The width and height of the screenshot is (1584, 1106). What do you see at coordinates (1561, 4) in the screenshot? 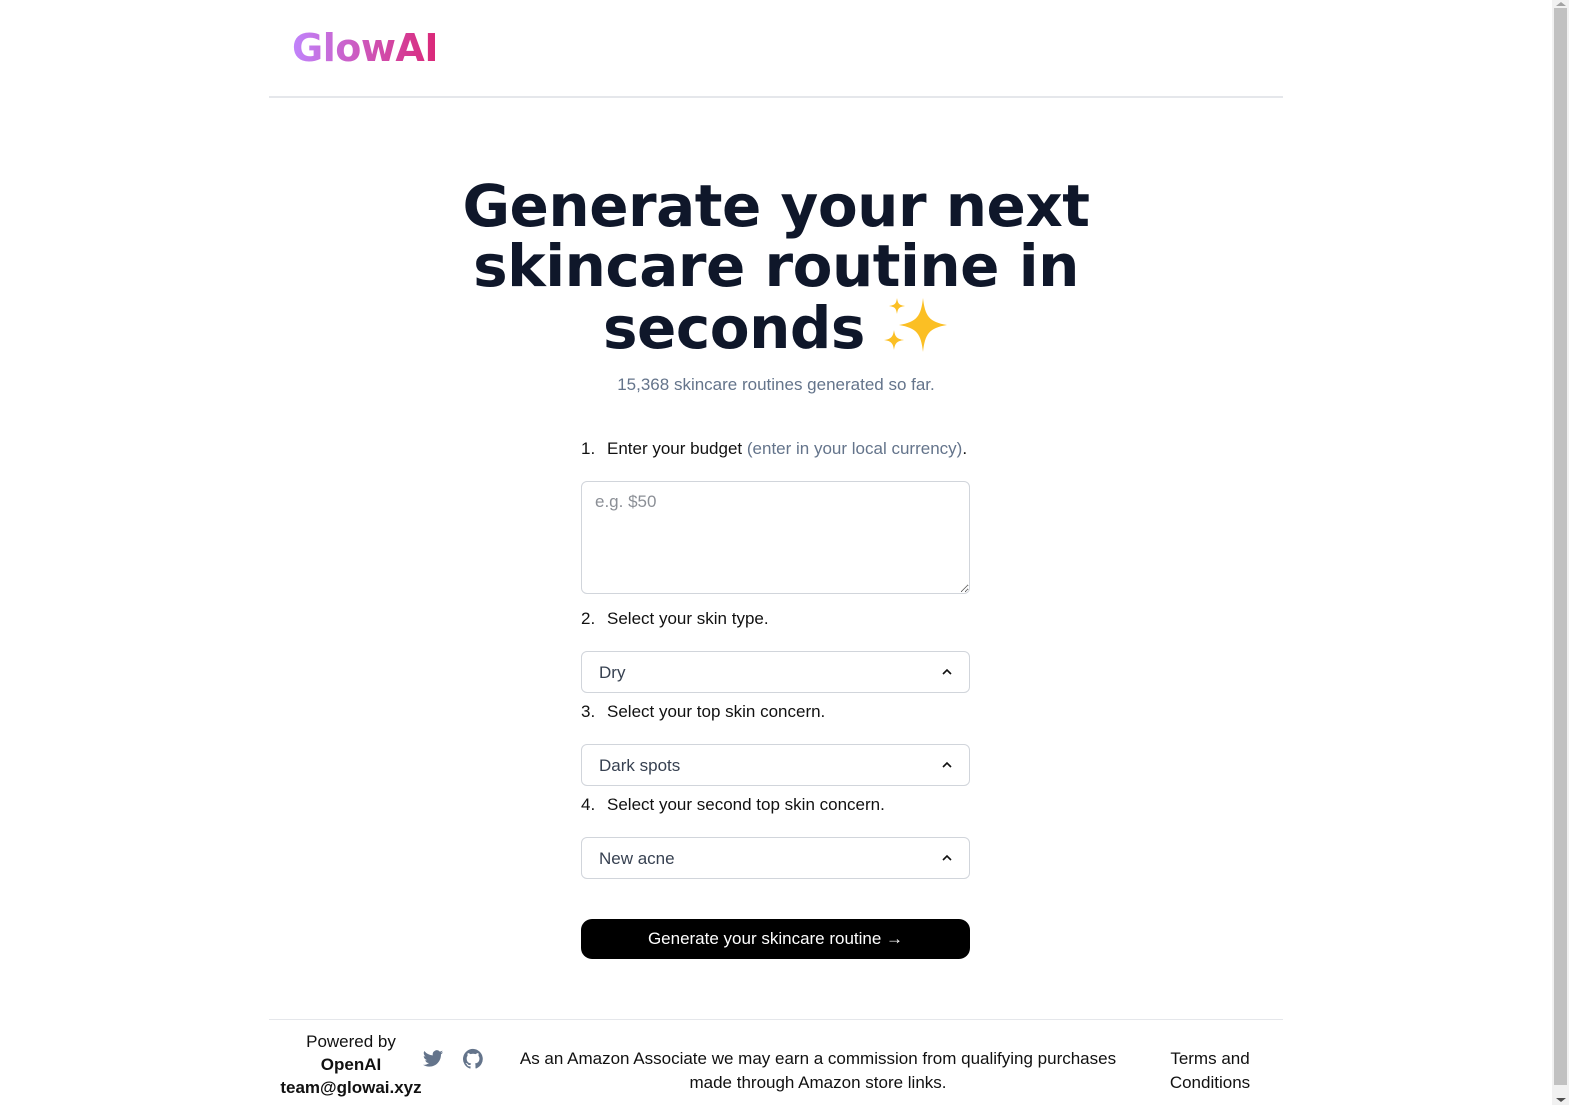
I see `scroll-up-arrow-icon` at bounding box center [1561, 4].